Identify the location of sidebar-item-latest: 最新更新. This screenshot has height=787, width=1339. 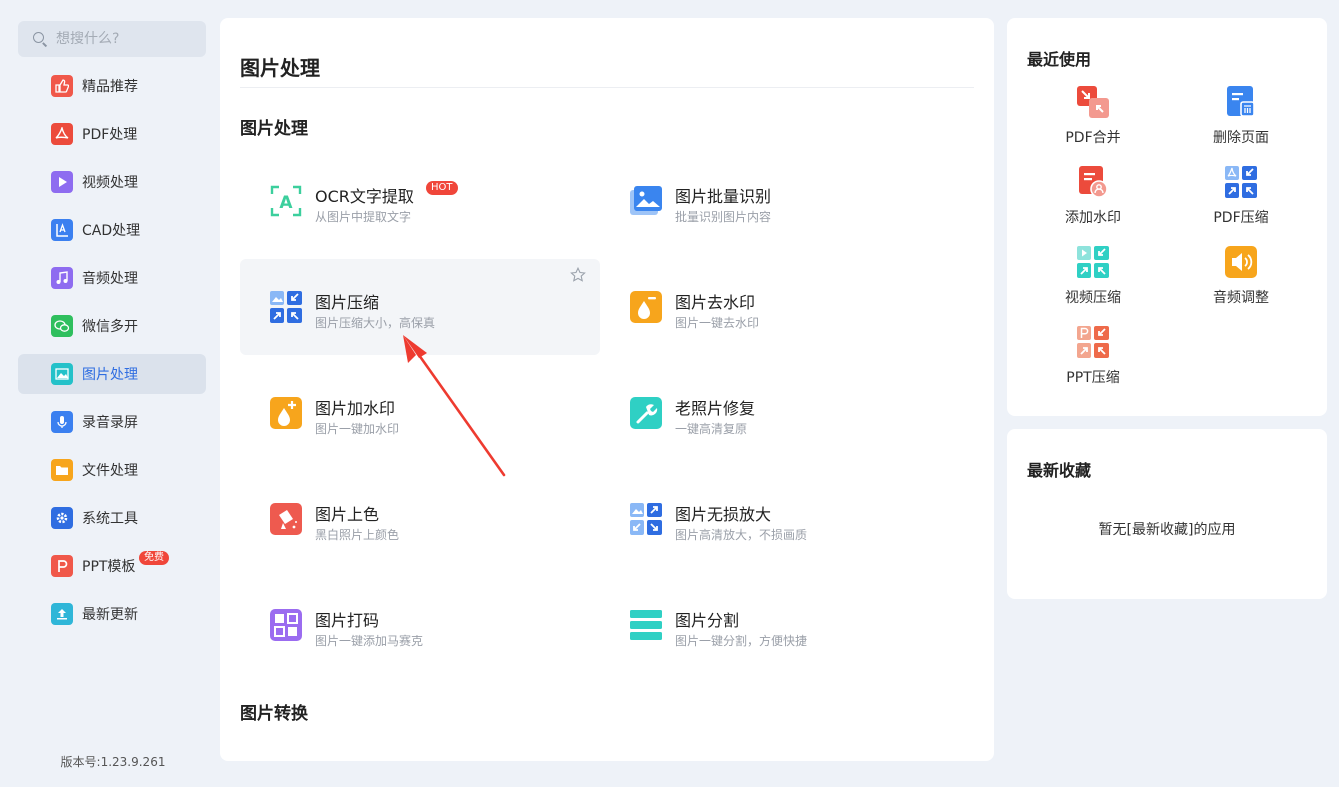
(112, 614).